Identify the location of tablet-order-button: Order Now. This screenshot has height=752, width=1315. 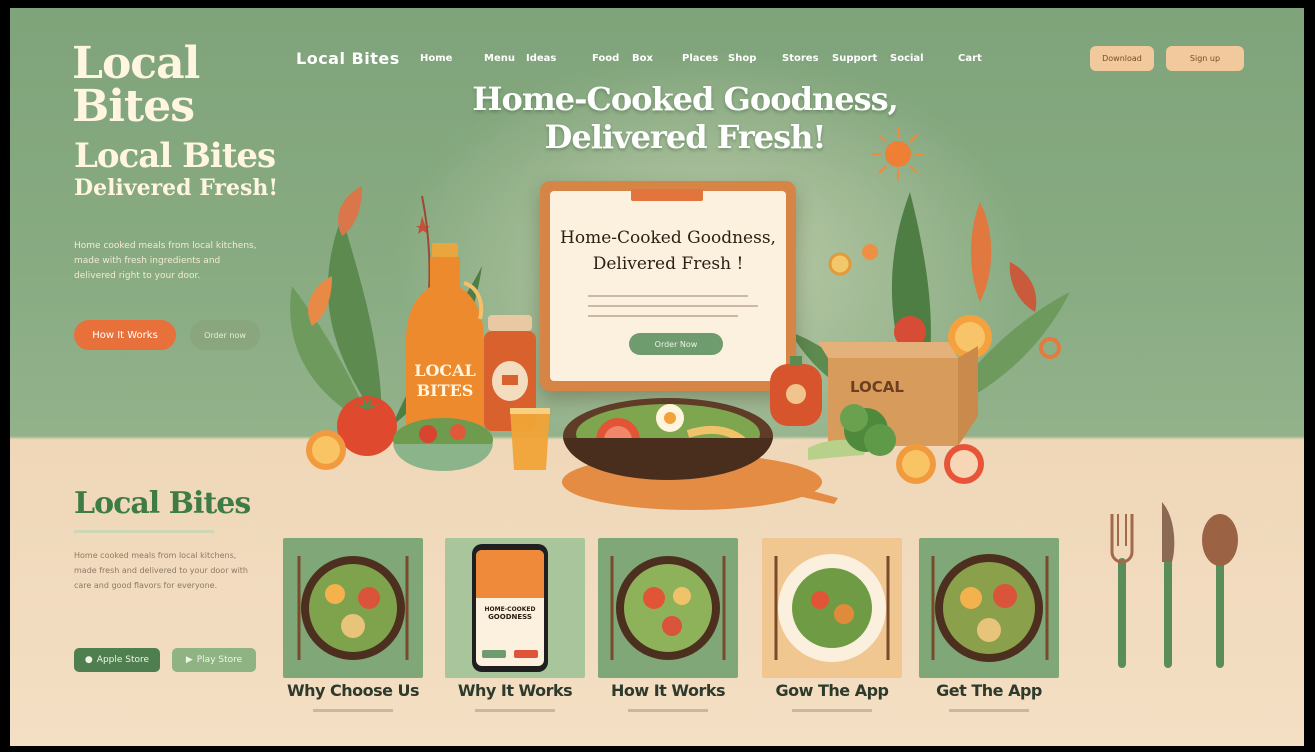
(676, 344).